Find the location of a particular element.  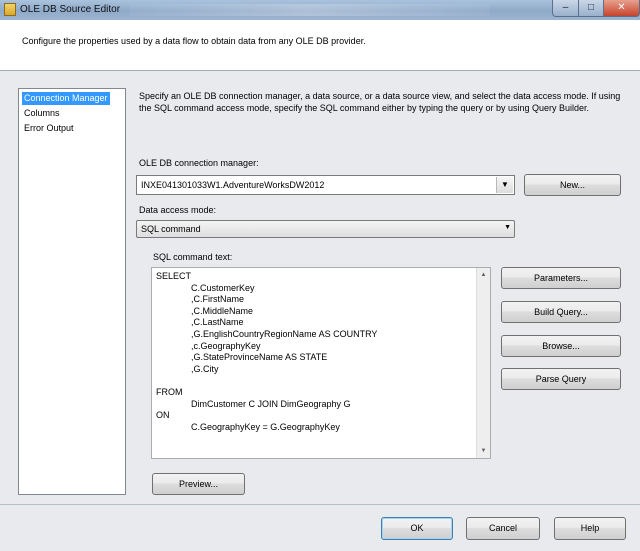

ok-button: OK is located at coordinates (417, 528).